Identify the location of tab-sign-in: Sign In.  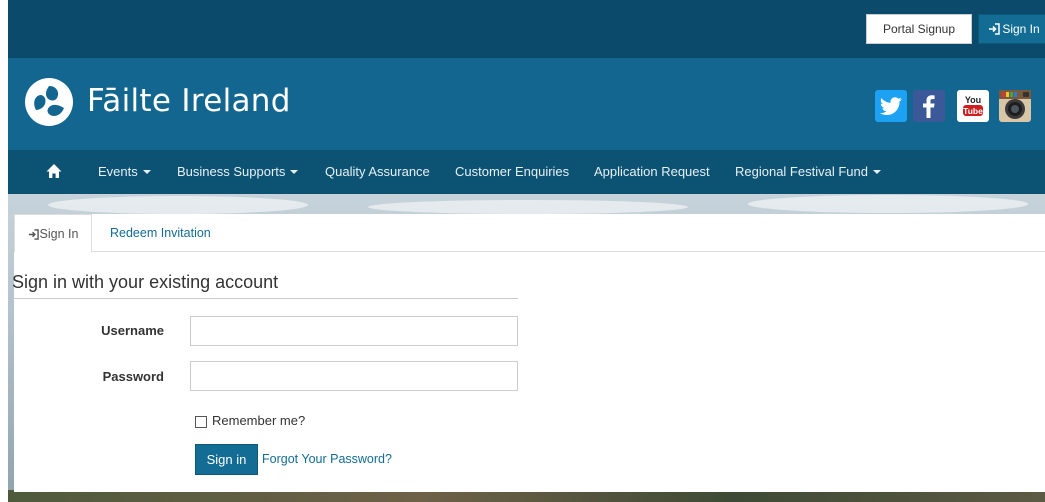
(53, 233).